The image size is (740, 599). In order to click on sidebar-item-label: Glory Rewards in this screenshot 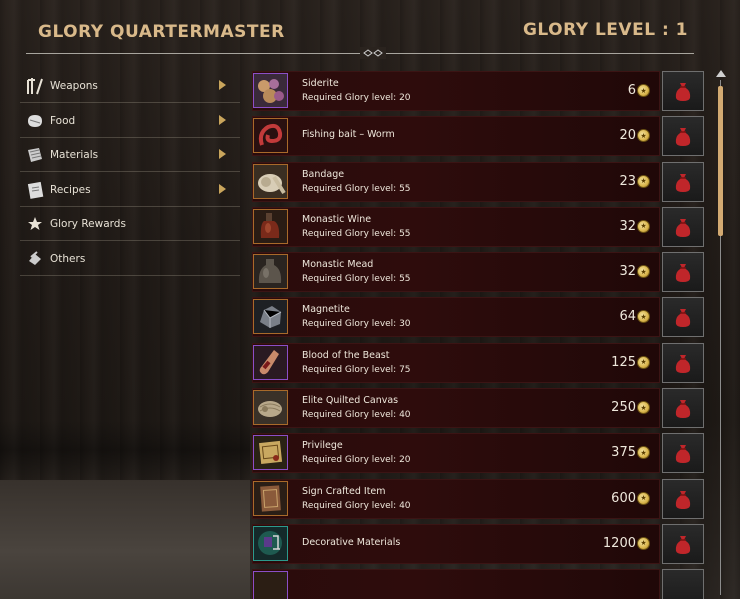, I will do `click(88, 224)`.